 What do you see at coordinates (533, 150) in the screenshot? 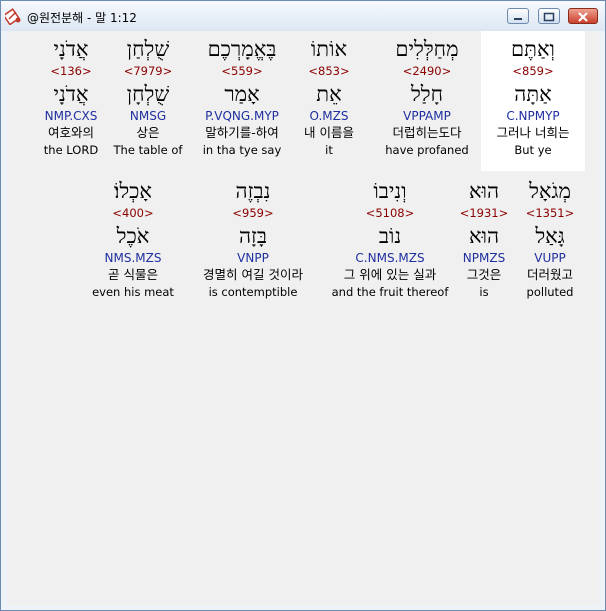
I see `english-gloss: But ye` at bounding box center [533, 150].